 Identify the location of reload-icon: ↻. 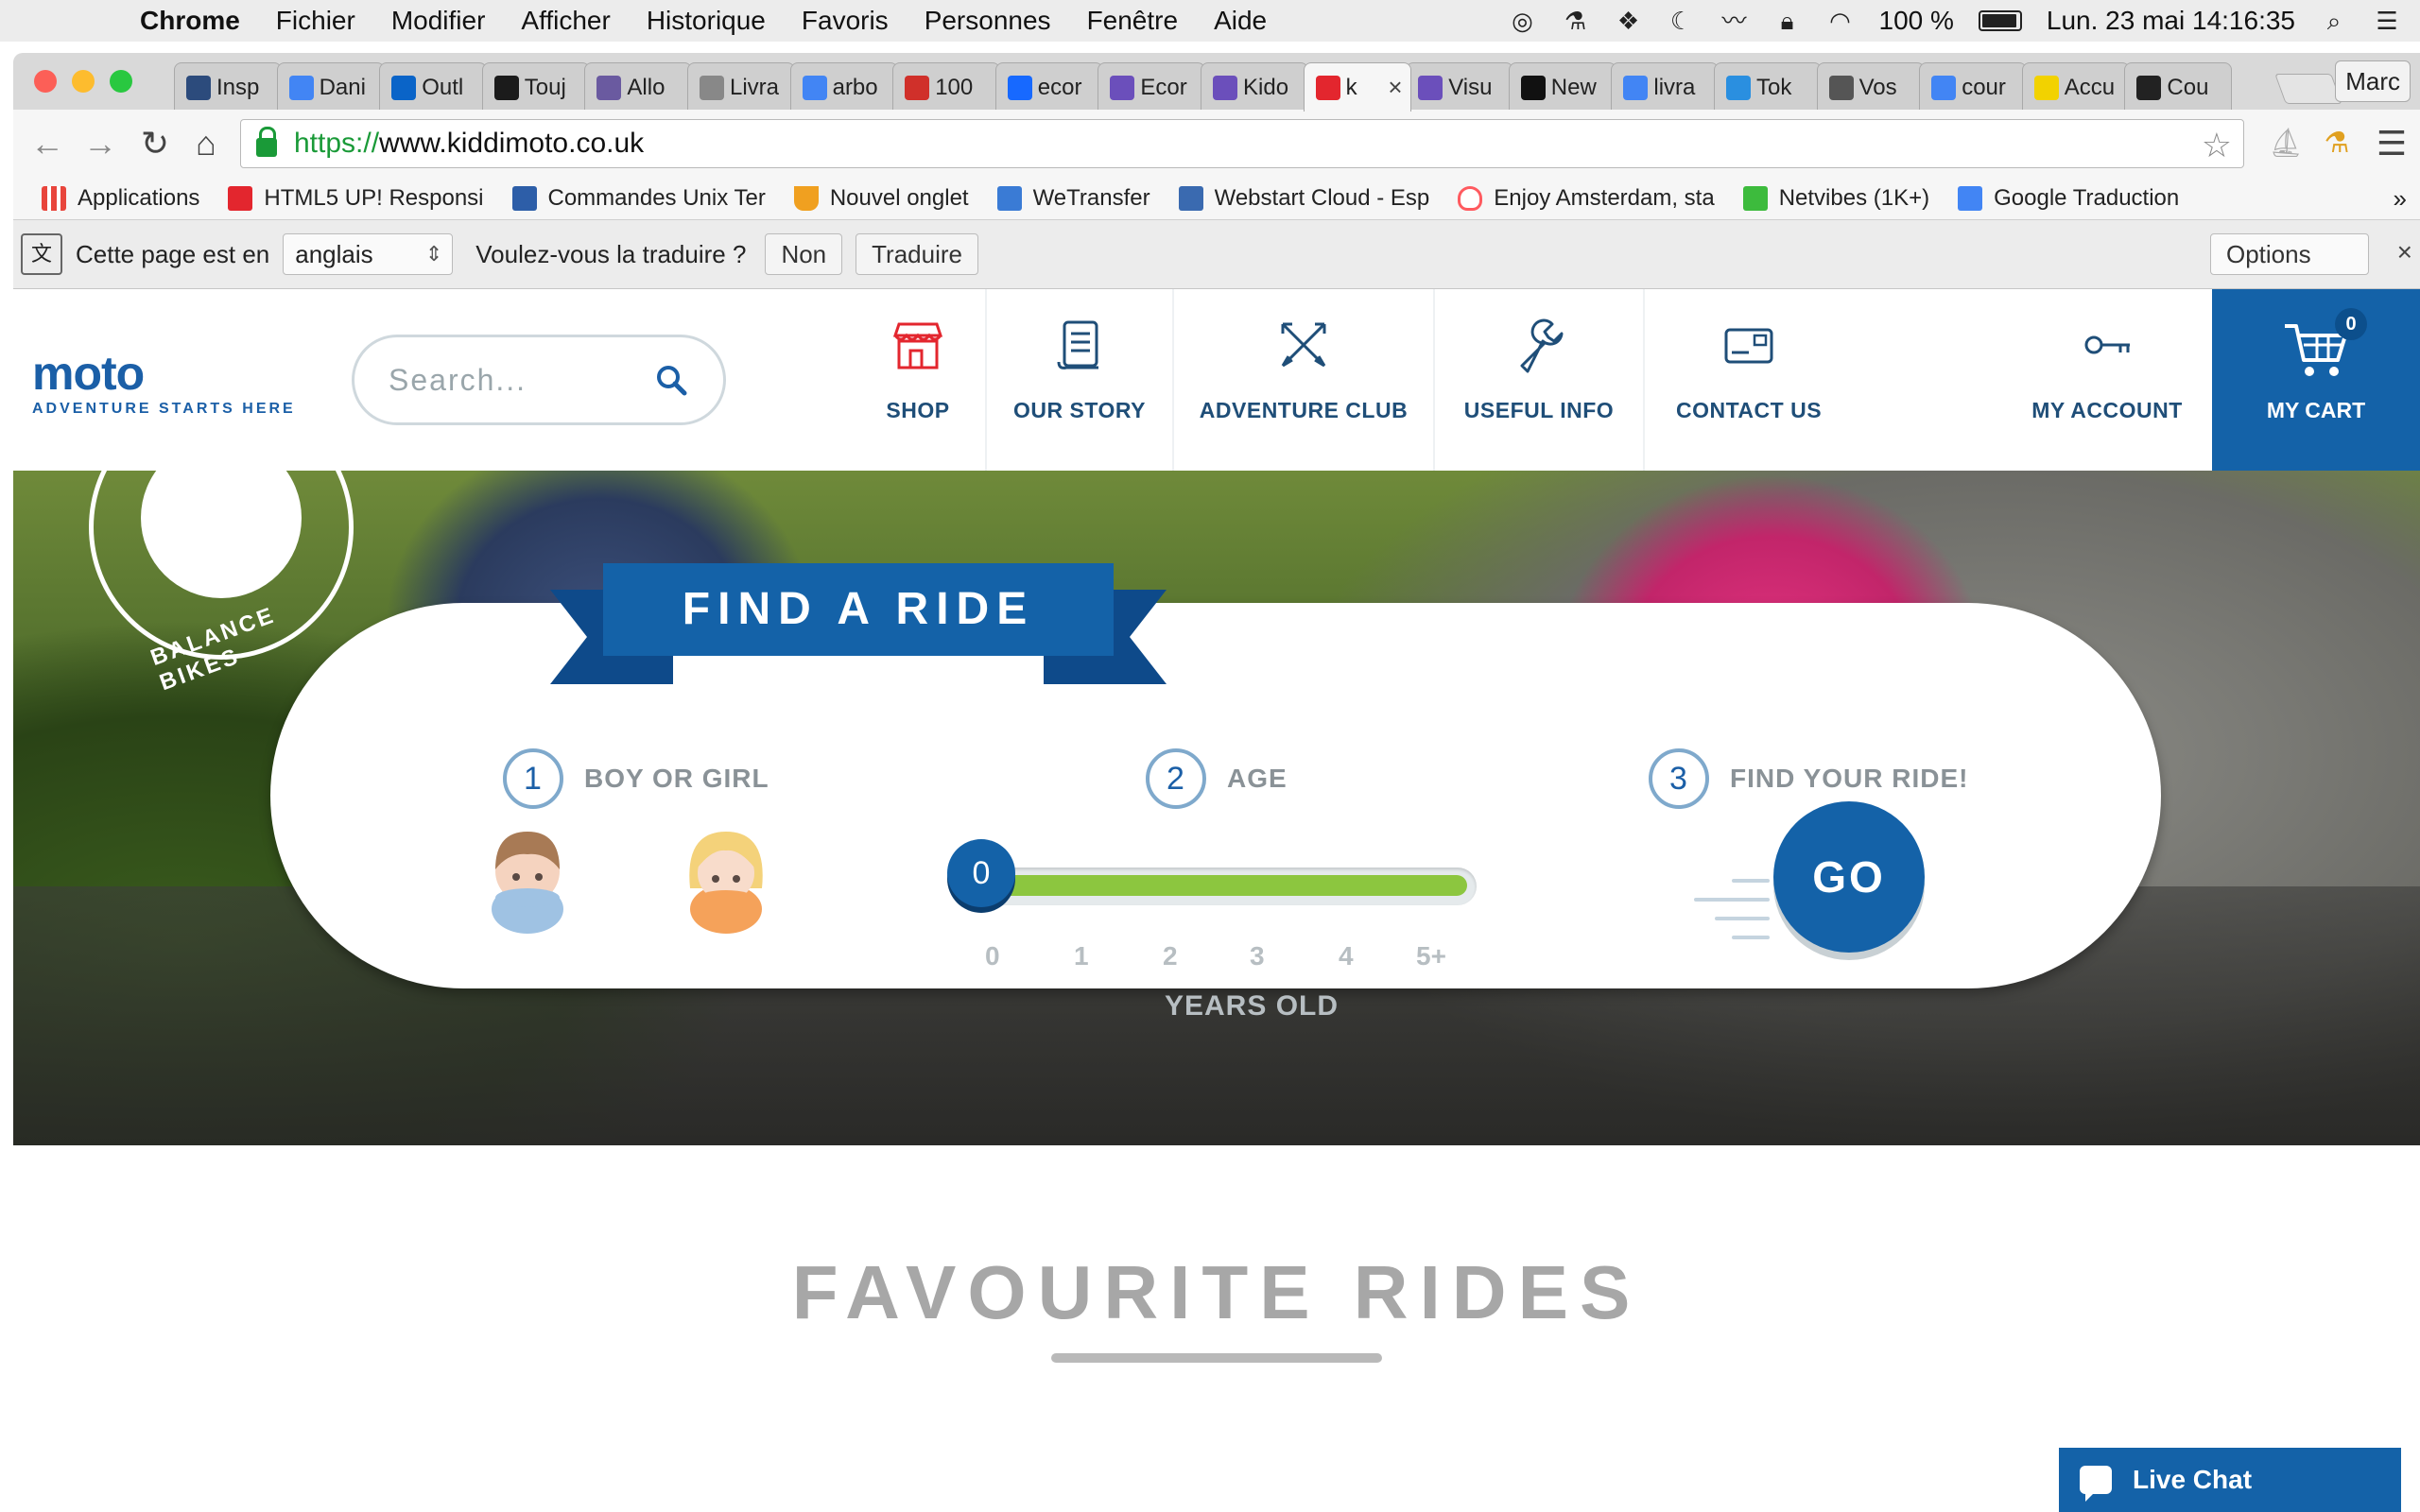
(155, 143).